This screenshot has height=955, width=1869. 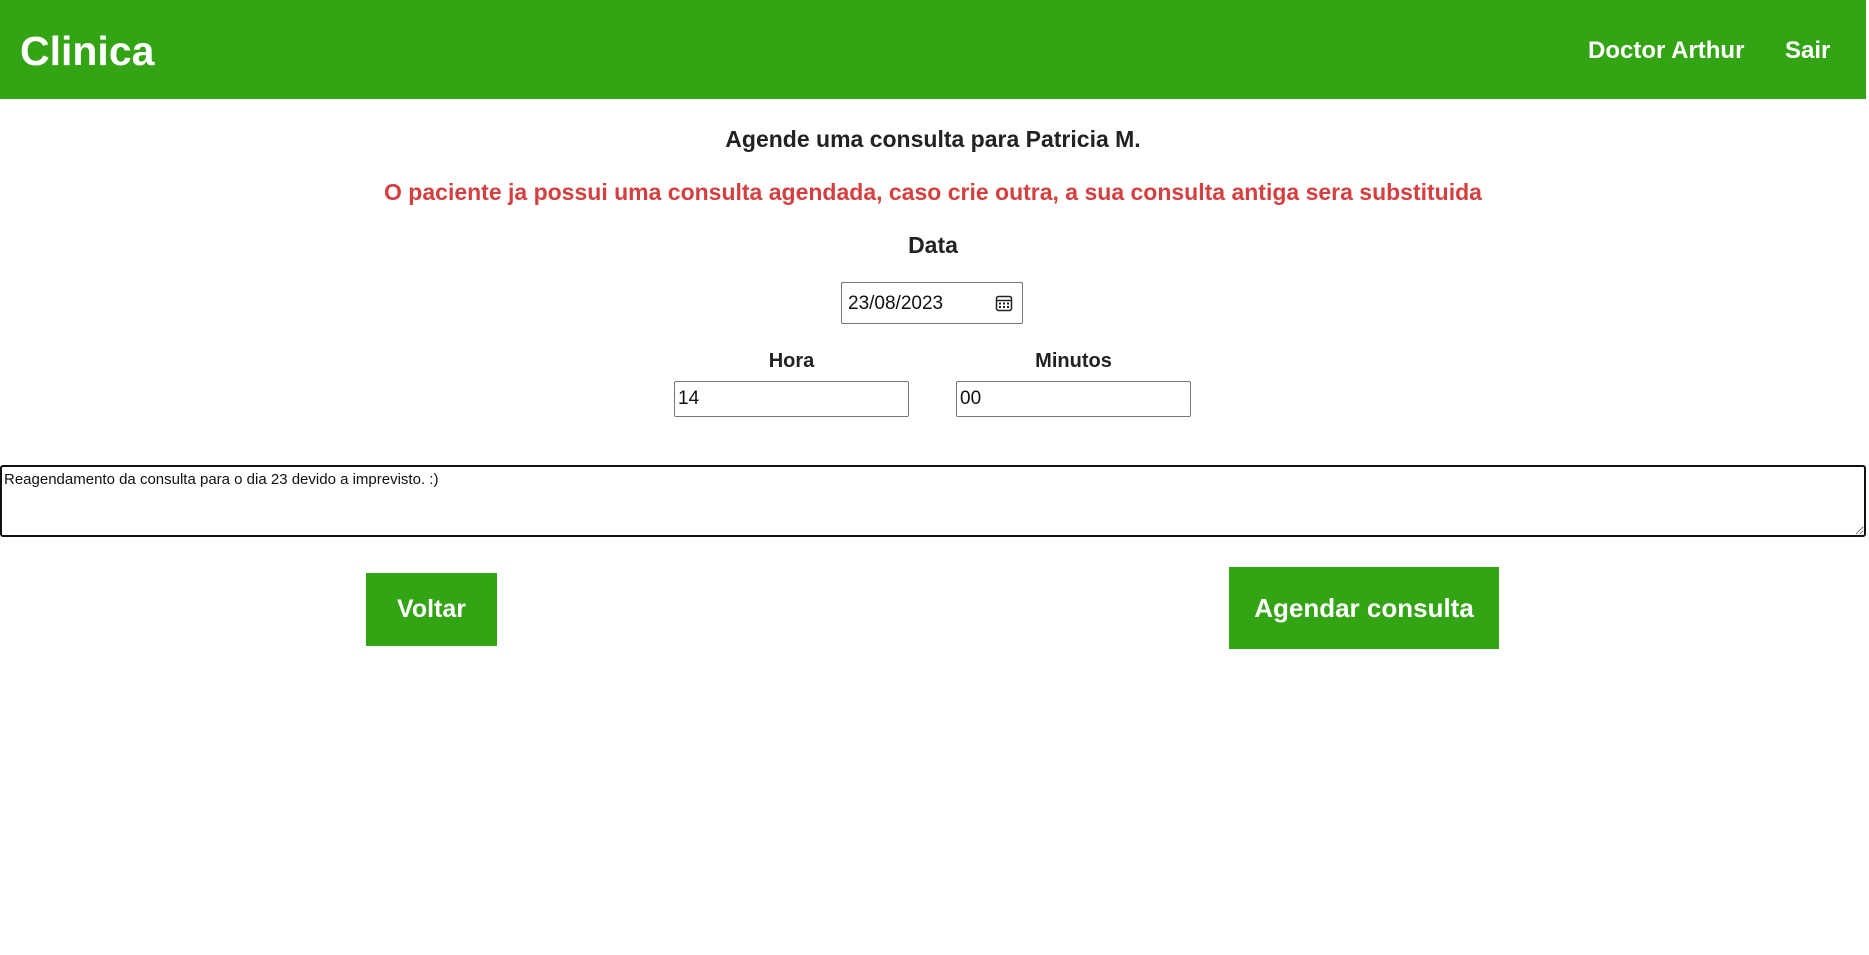 I want to click on schedule-button: Agendar consulta, so click(x=1364, y=608).